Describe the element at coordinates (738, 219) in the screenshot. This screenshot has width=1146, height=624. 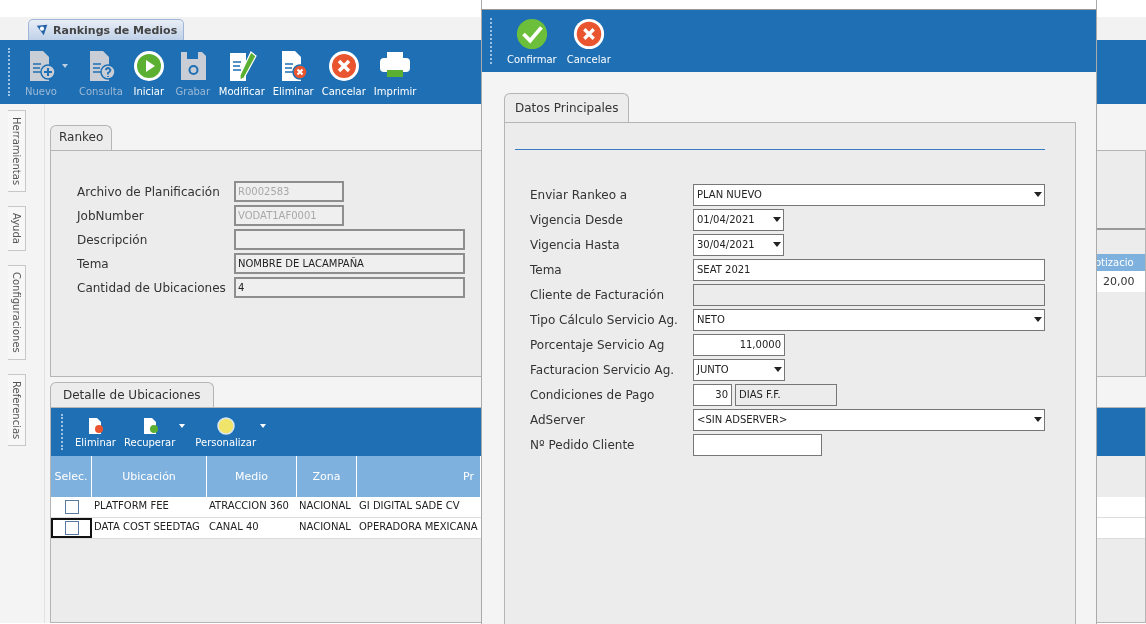
I see `dropdown-field: 01/04/2021` at that location.